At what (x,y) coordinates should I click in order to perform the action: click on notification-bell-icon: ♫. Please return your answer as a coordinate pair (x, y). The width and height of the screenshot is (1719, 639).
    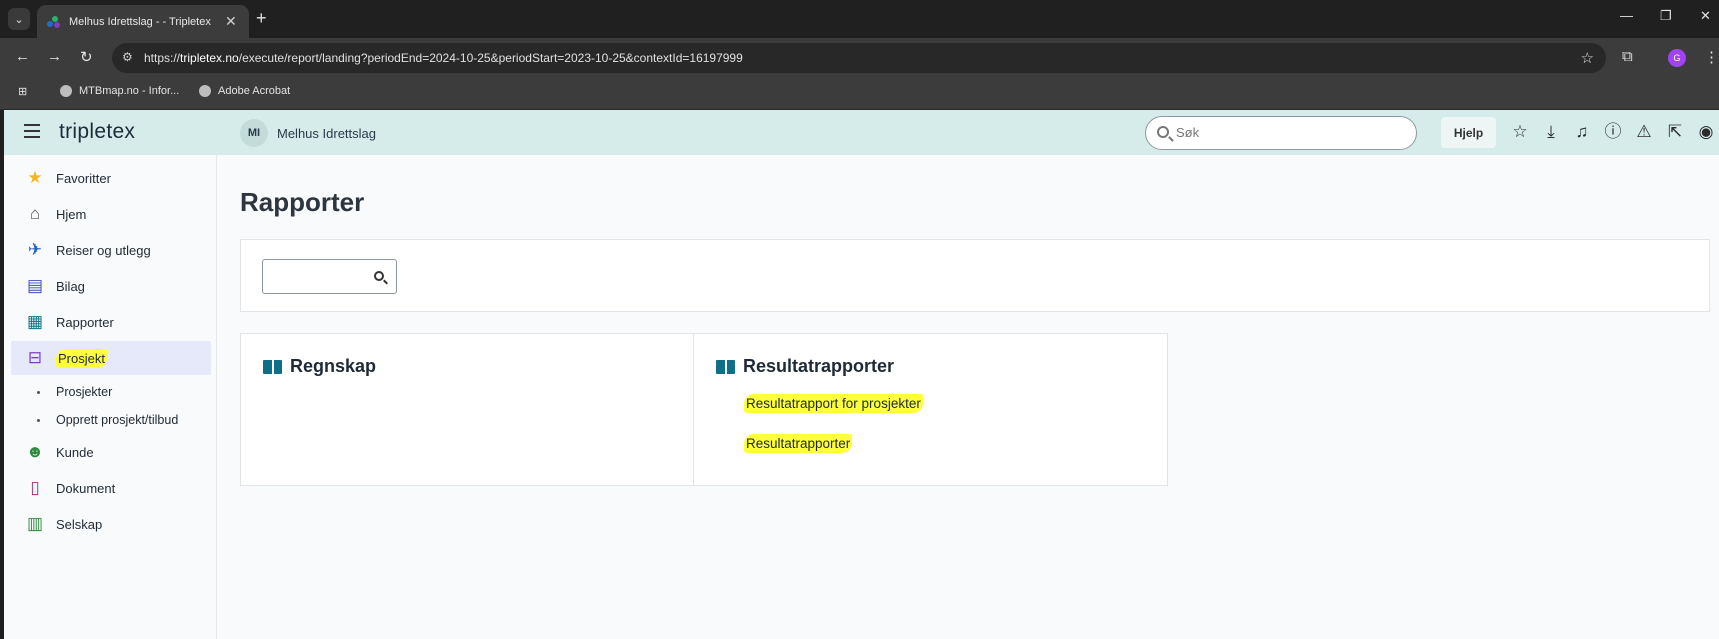
    Looking at the image, I should click on (1582, 132).